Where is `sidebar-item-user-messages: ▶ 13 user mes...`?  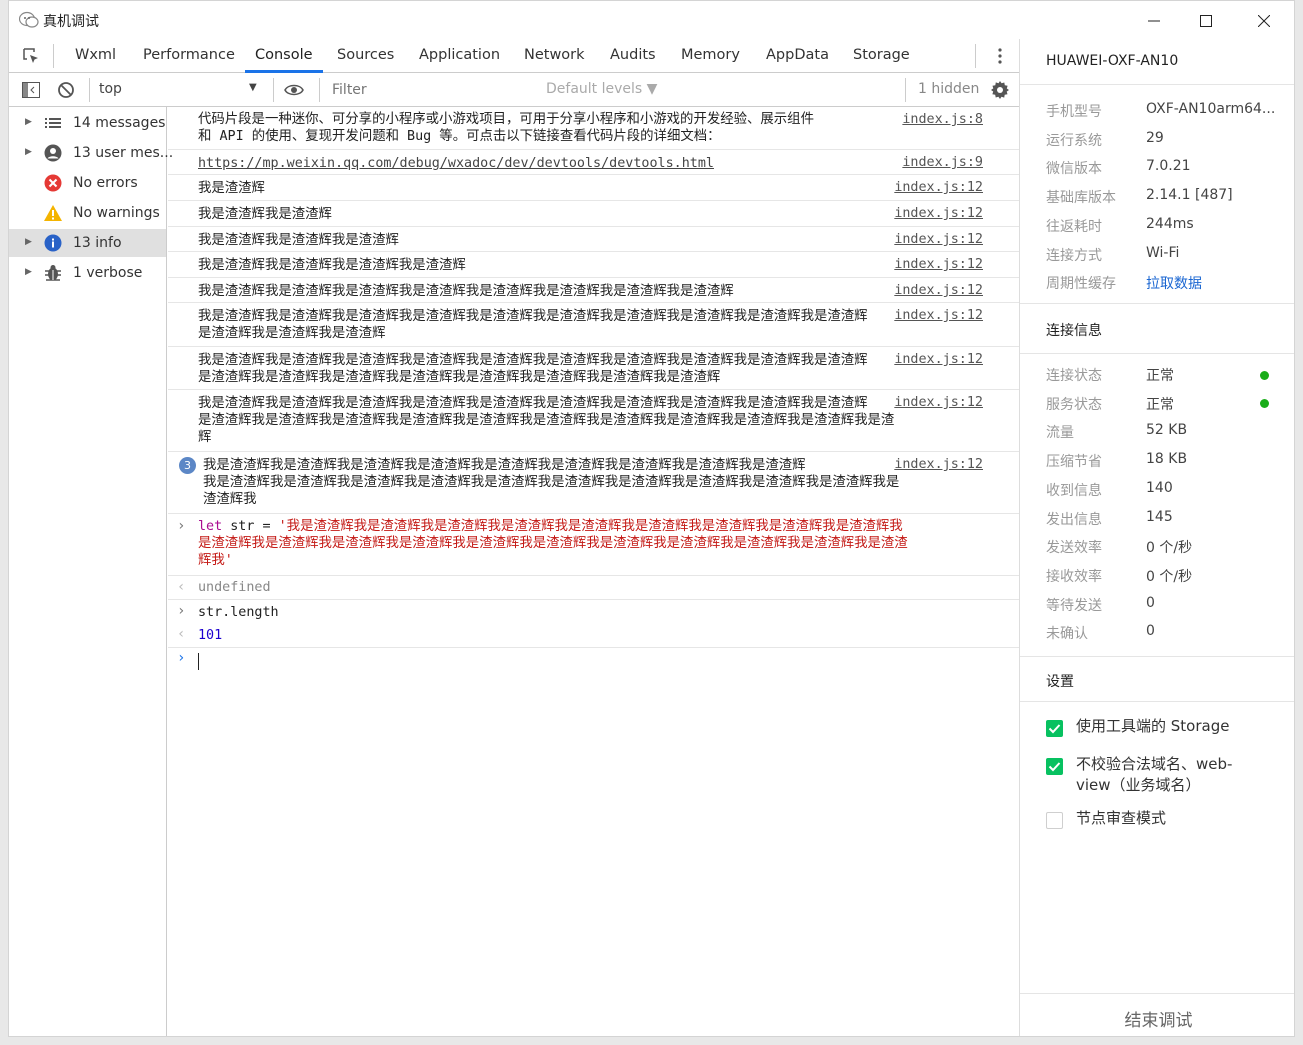 sidebar-item-user-messages: ▶ 13 user mes... is located at coordinates (91, 153).